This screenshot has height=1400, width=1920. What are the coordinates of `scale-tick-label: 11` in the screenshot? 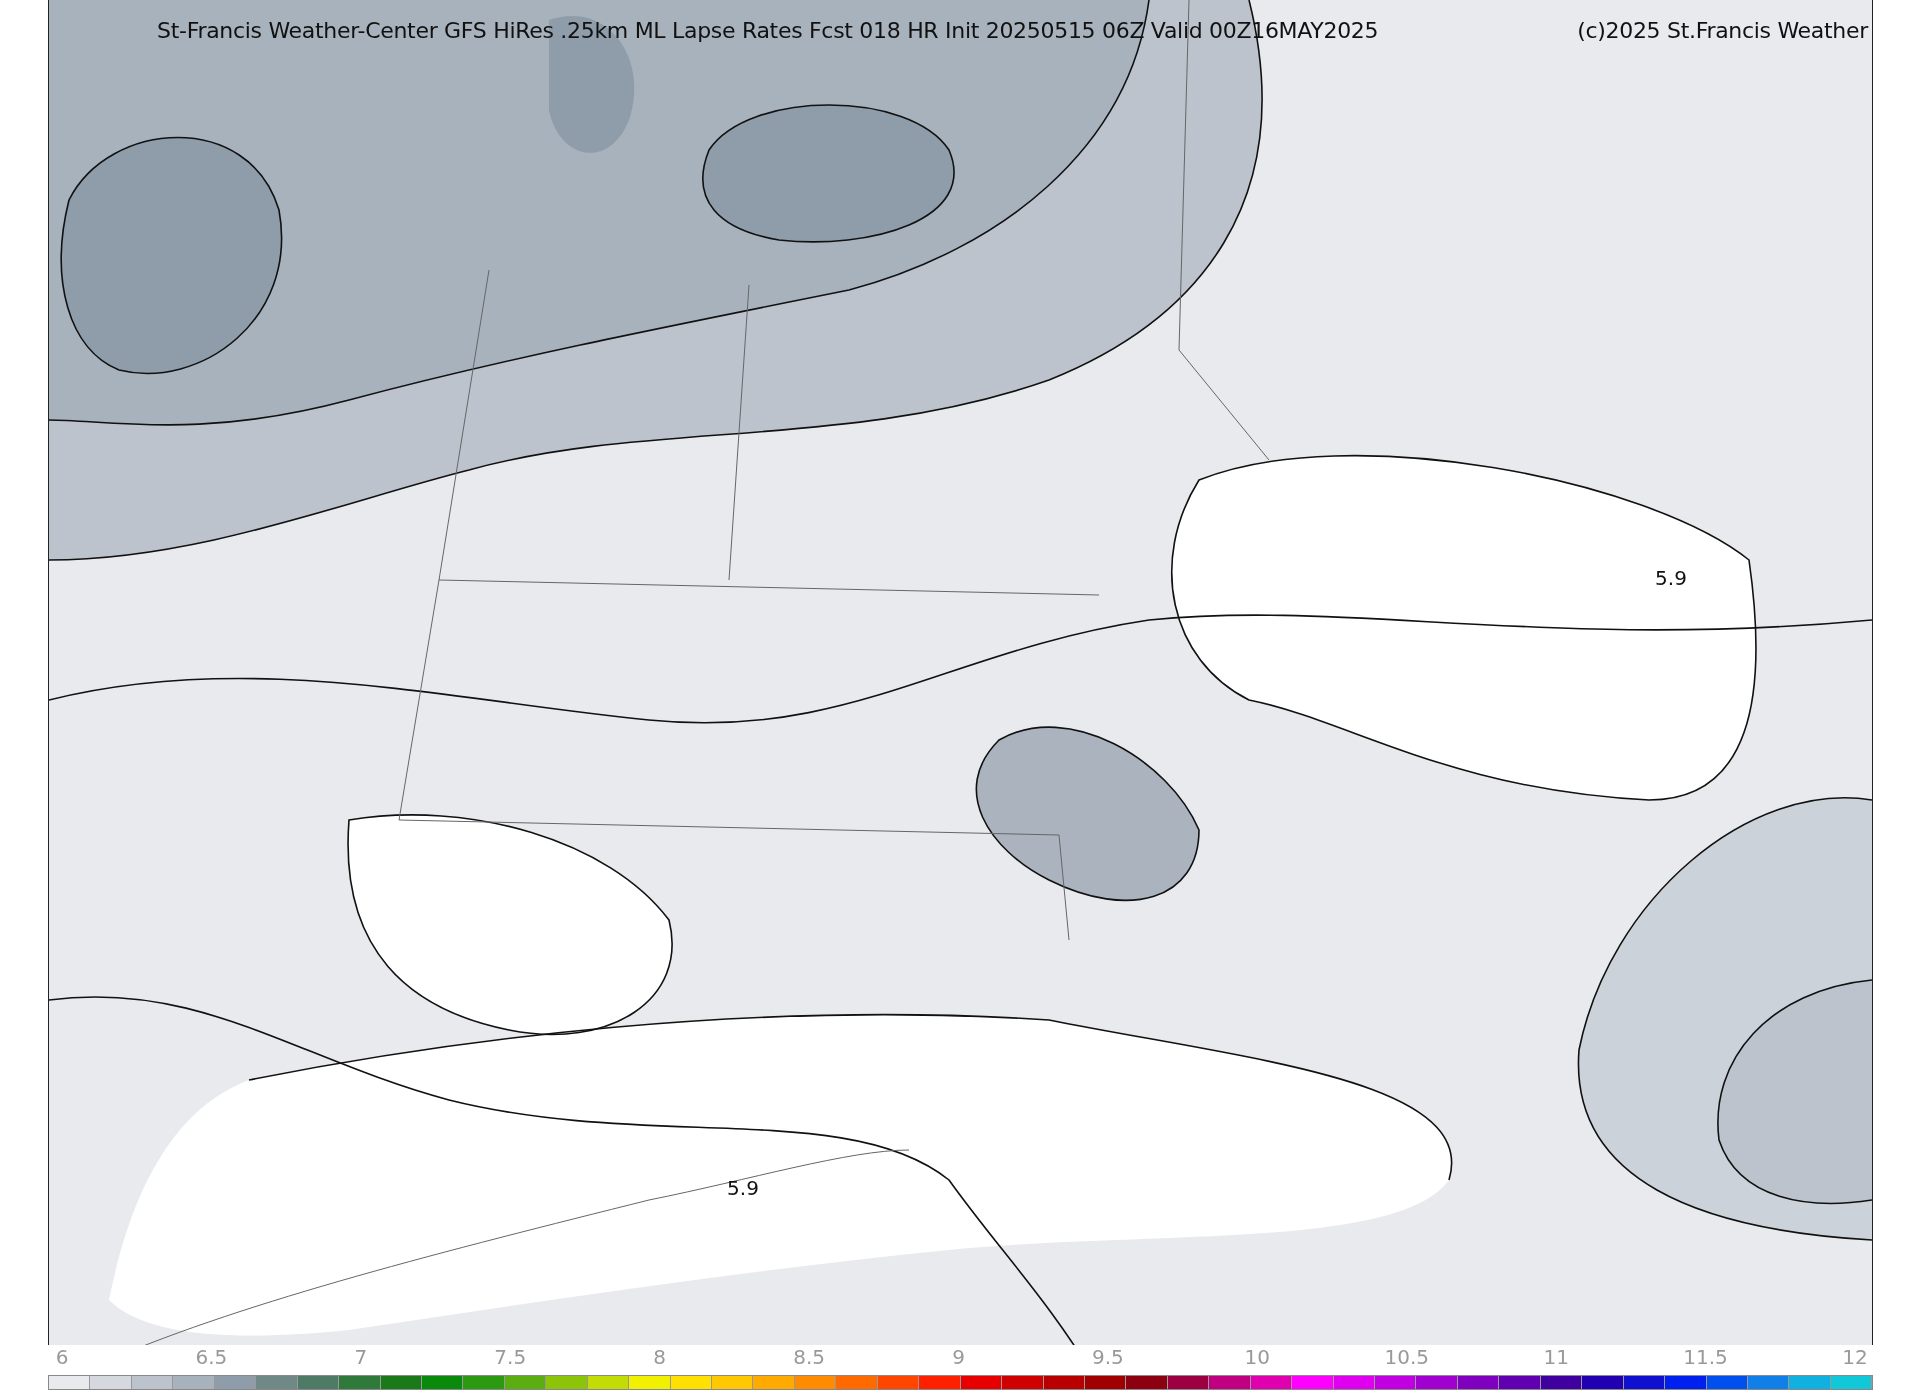 It's located at (1556, 1357).